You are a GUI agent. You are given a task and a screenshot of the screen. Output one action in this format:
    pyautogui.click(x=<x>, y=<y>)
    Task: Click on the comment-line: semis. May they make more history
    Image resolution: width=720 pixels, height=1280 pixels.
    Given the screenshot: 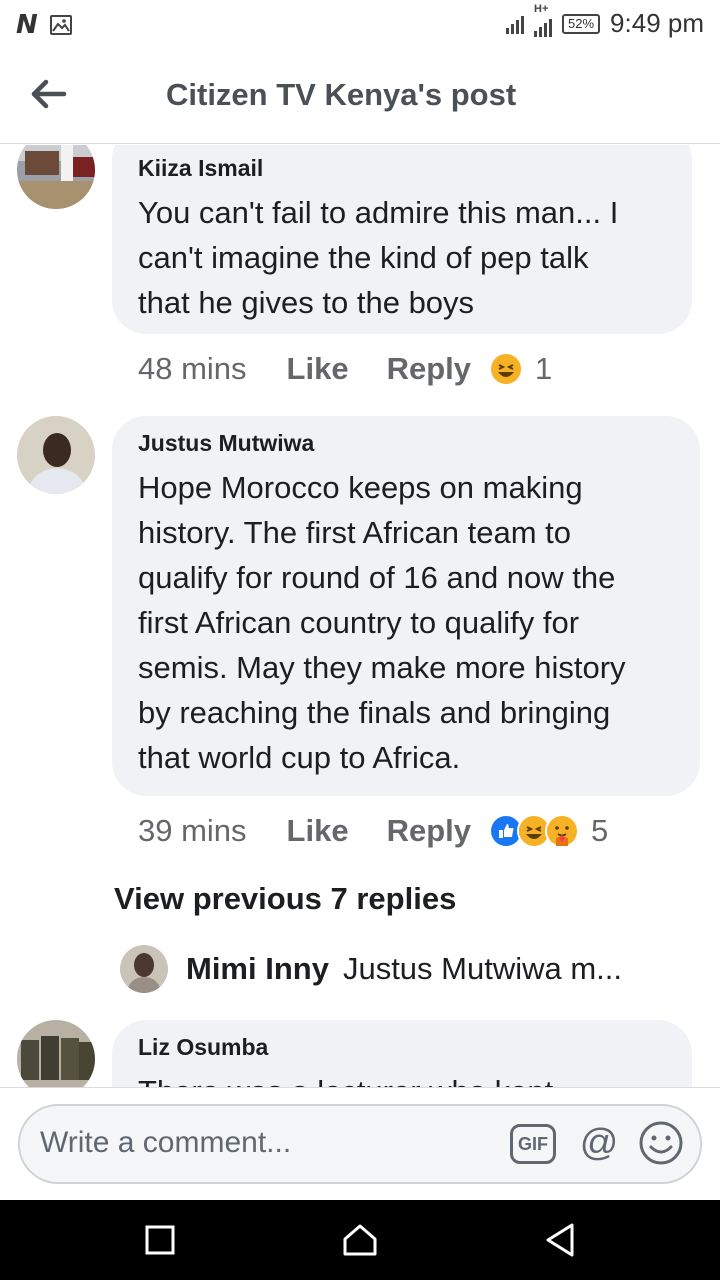 What is the action you would take?
    pyautogui.click(x=382, y=667)
    